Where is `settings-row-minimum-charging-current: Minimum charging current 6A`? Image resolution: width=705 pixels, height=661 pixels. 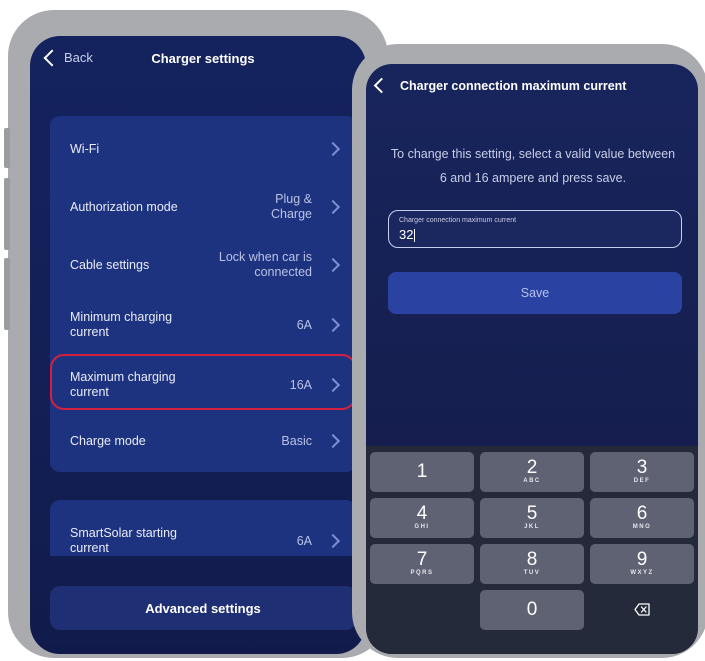
settings-row-minimum-charging-current: Minimum charging current 6A is located at coordinates (203, 325).